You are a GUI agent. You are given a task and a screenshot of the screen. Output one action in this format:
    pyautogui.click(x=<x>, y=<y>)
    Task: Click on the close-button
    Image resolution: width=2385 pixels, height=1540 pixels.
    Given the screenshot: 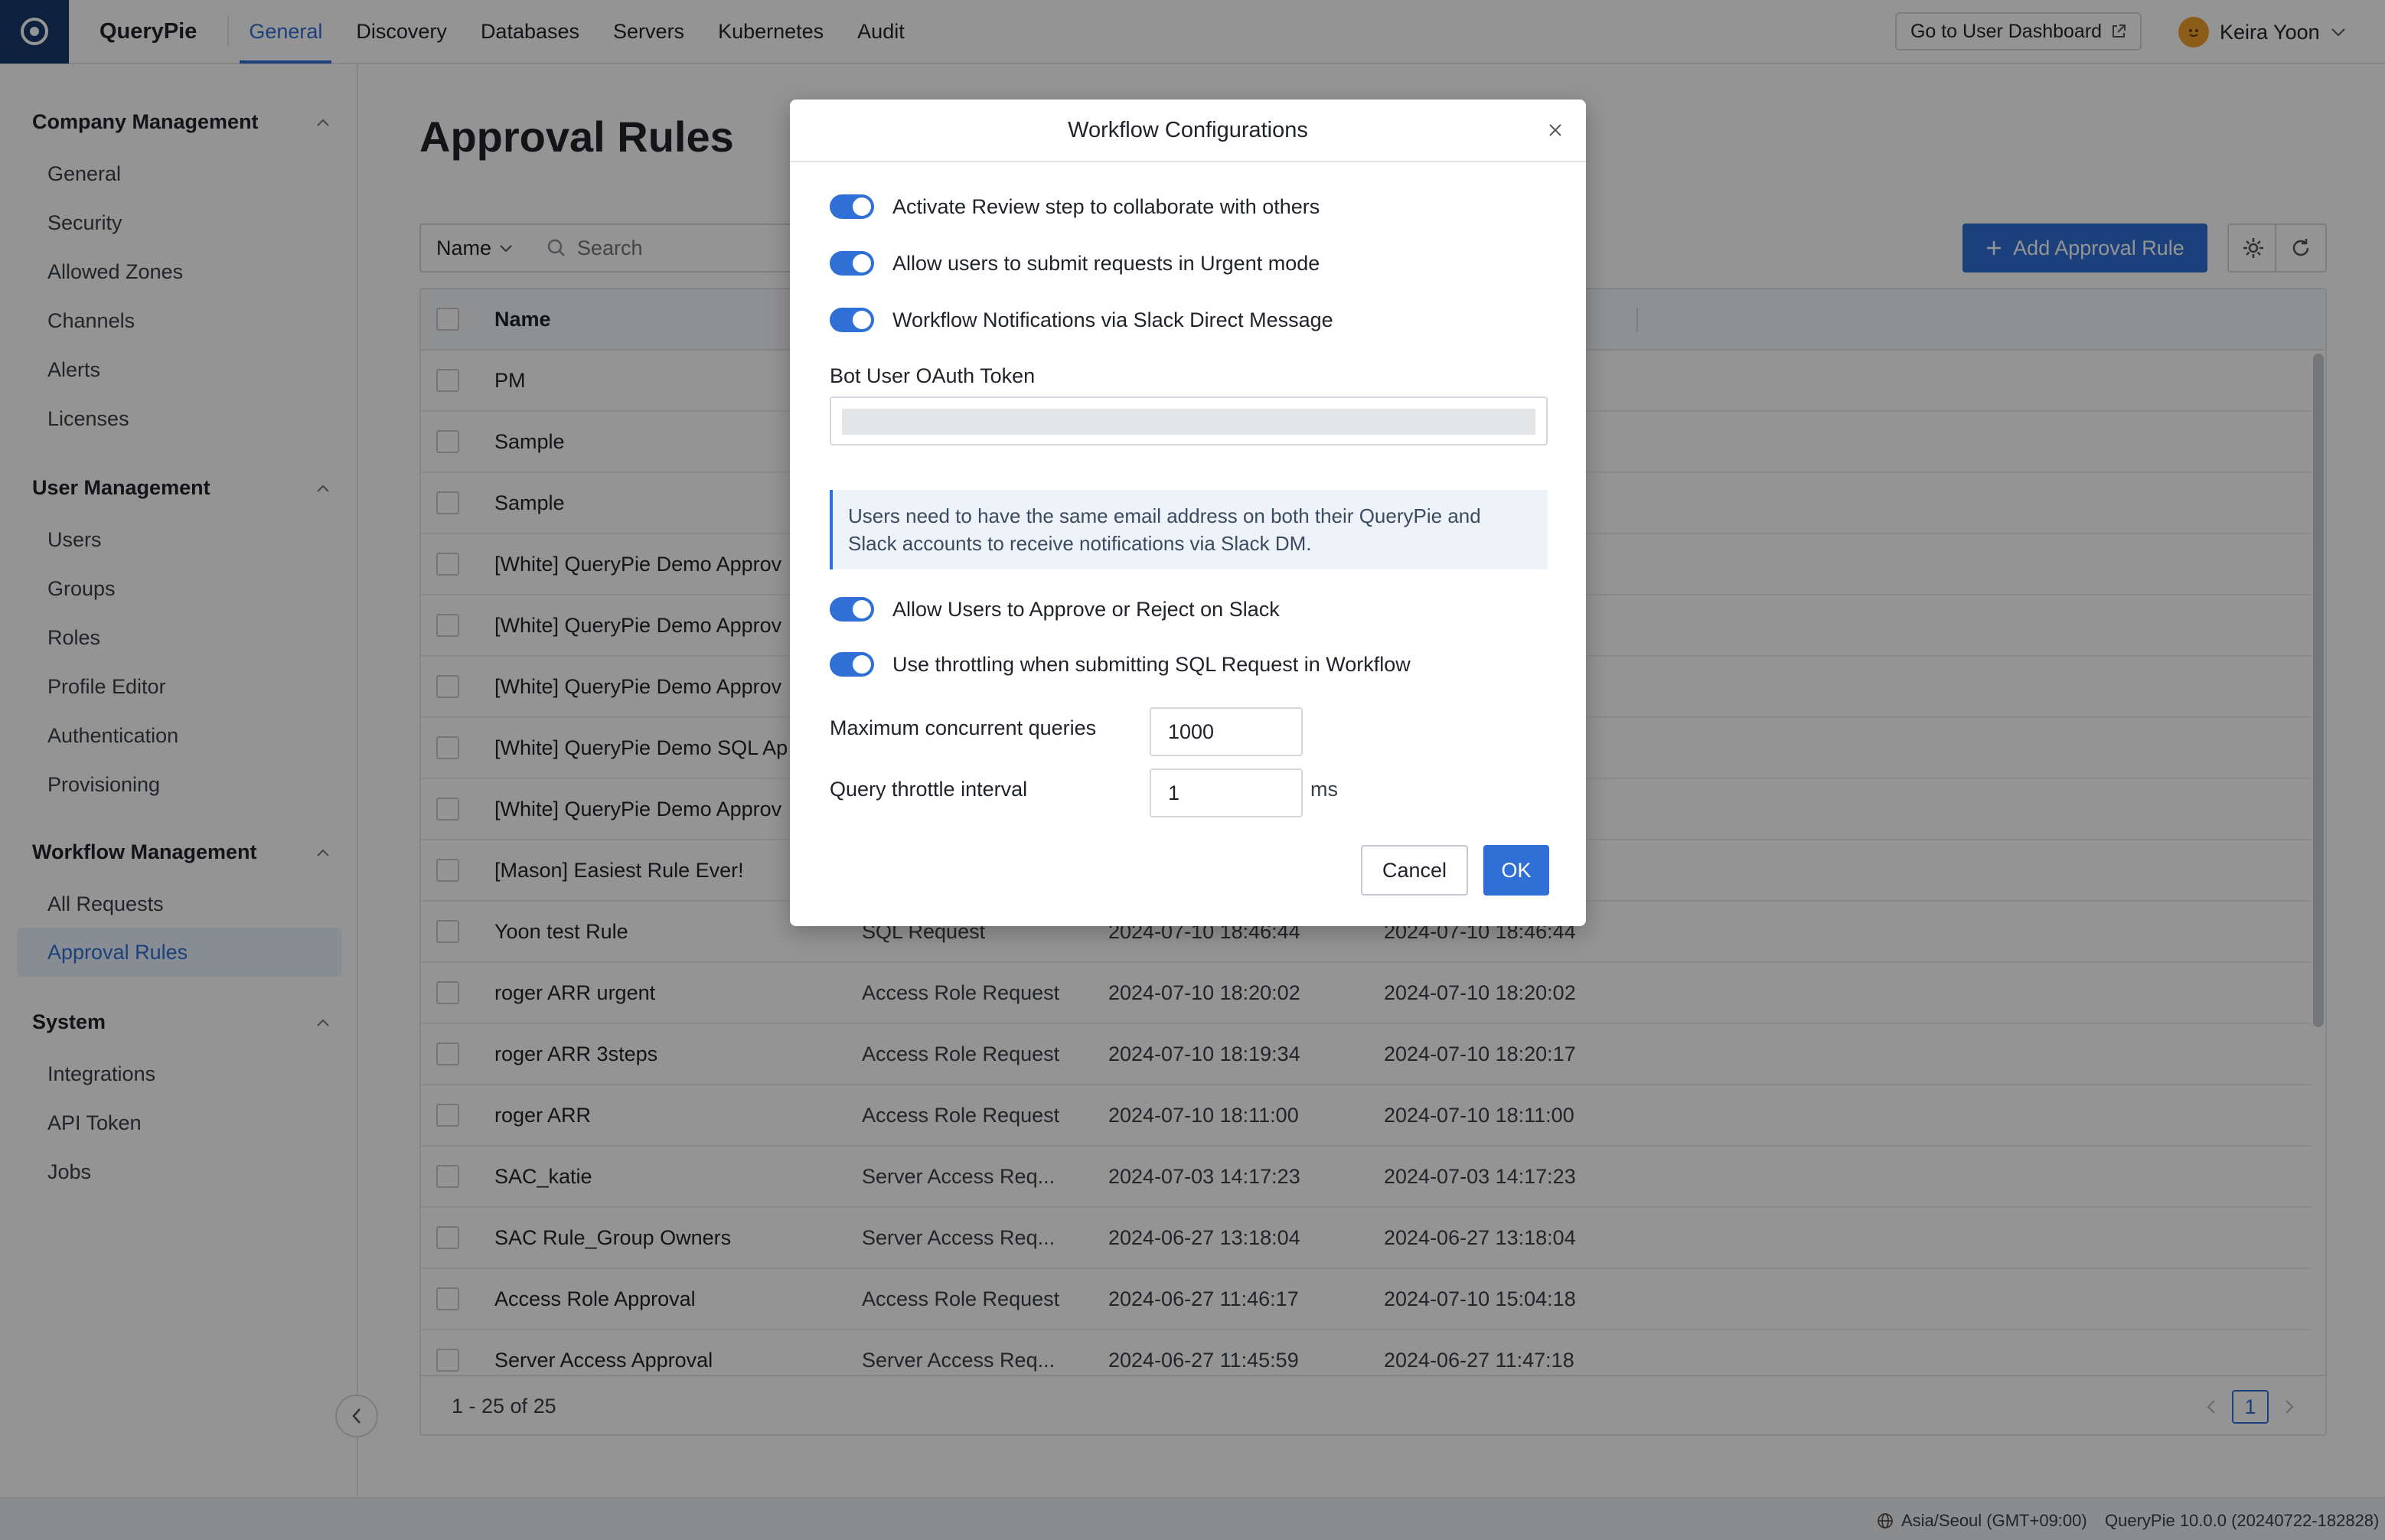 What is the action you would take?
    pyautogui.click(x=1556, y=130)
    